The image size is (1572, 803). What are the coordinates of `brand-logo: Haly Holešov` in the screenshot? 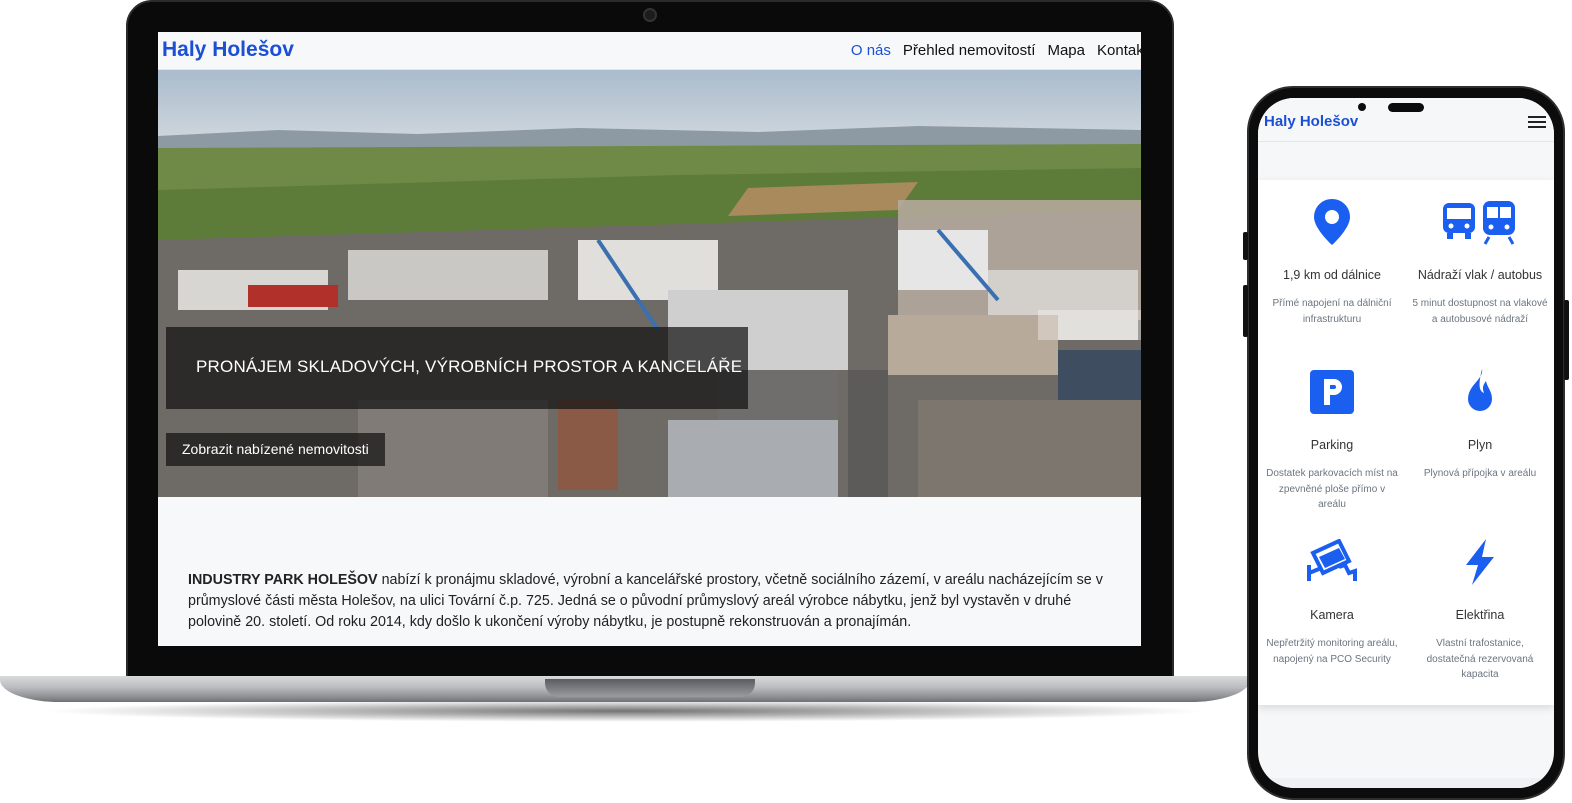 It's located at (228, 50).